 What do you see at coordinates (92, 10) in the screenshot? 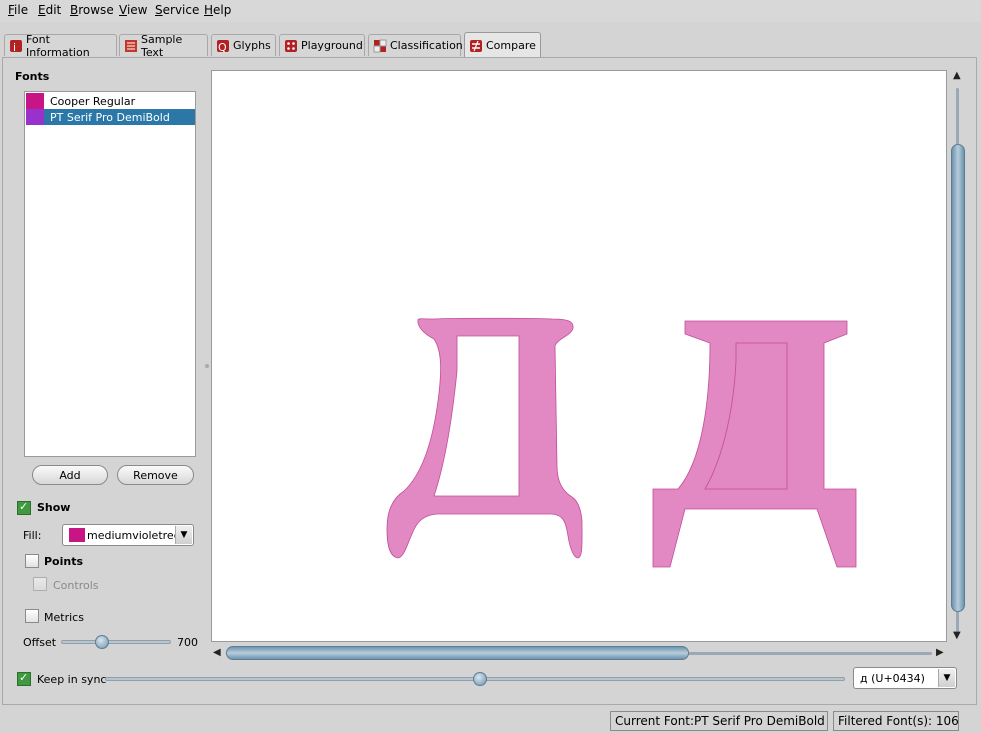
I see `menu-browse: Browse` at bounding box center [92, 10].